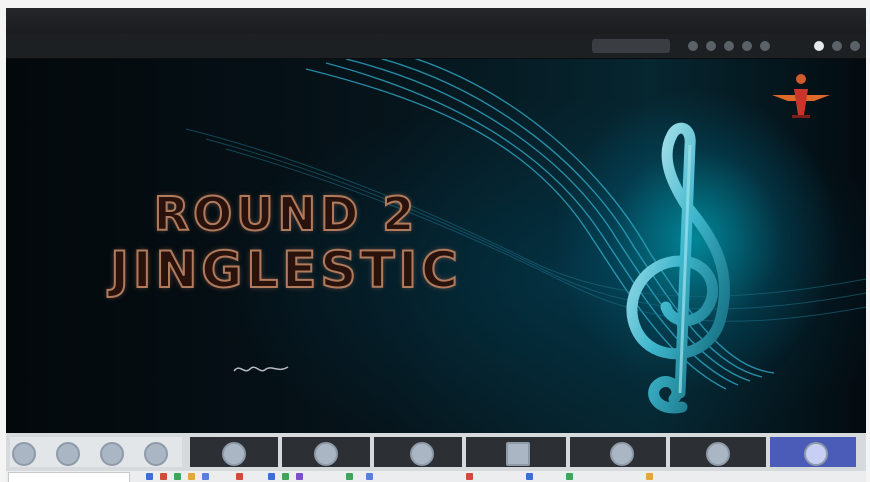  I want to click on reactions-icon, so click(747, 46).